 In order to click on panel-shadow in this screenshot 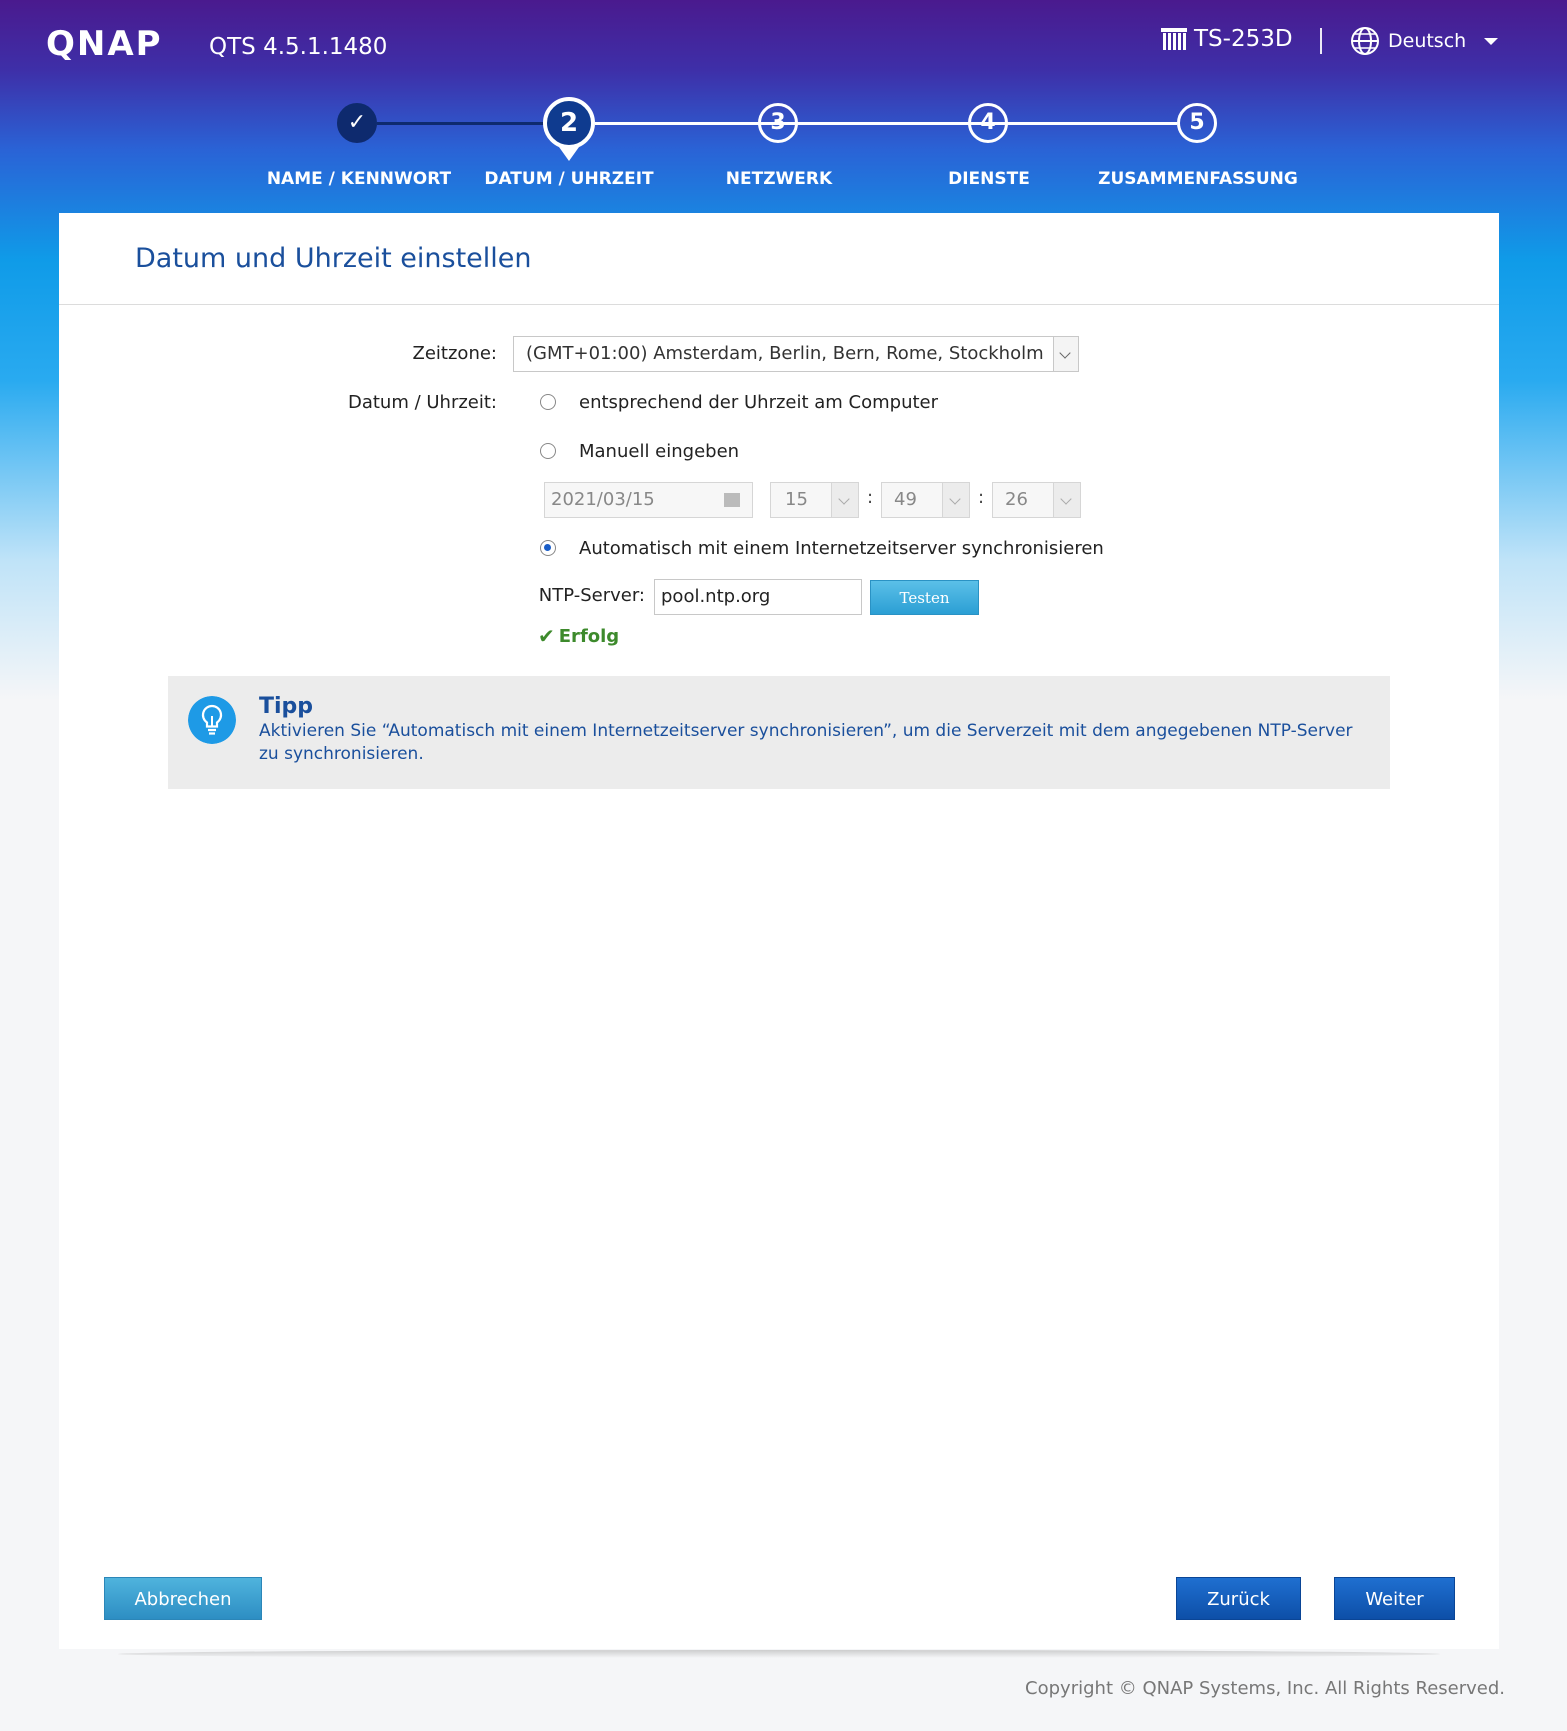, I will do `click(779, 1654)`.